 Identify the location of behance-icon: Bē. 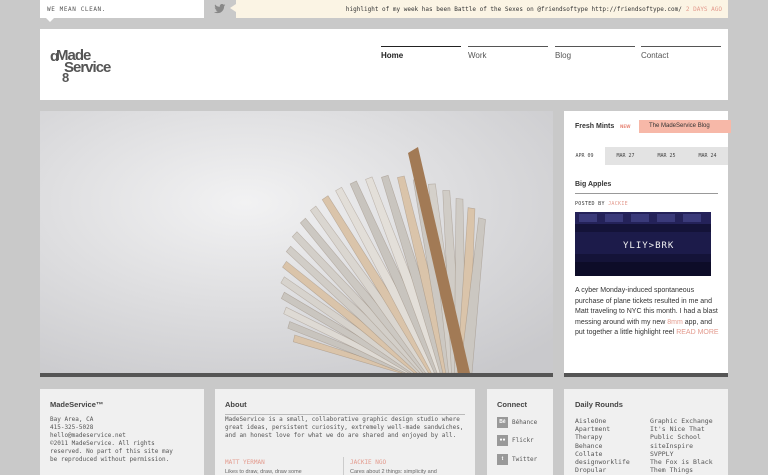
(502, 422).